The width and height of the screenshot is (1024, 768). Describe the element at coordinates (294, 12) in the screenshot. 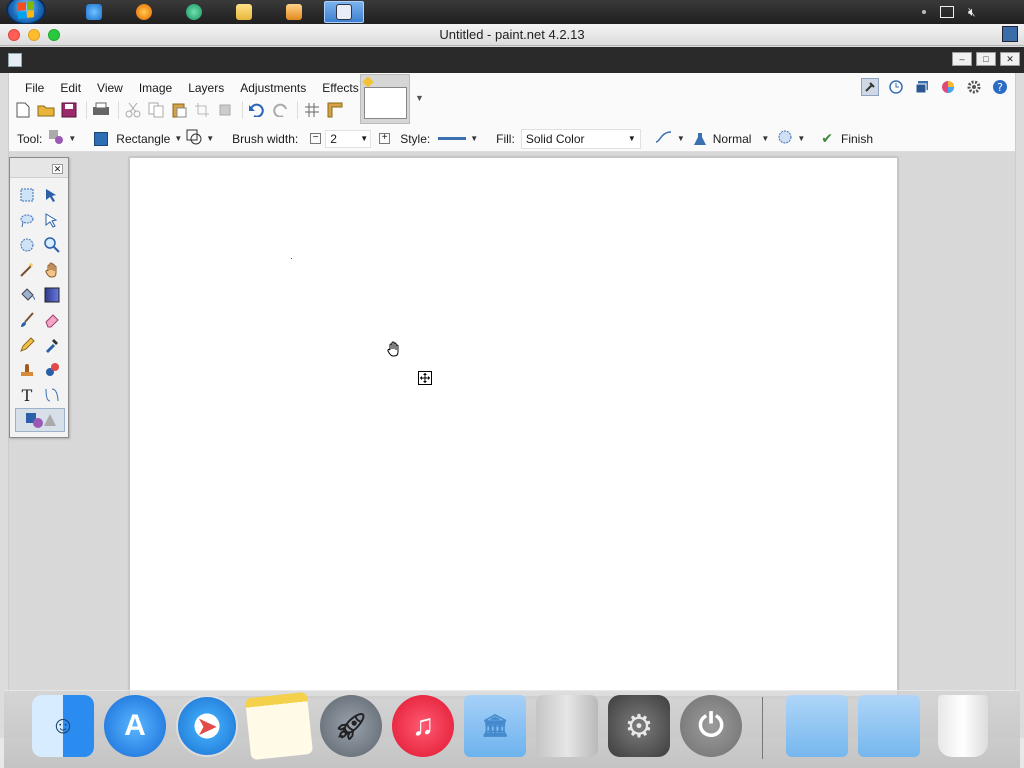

I see `taskbar-media-player` at that location.